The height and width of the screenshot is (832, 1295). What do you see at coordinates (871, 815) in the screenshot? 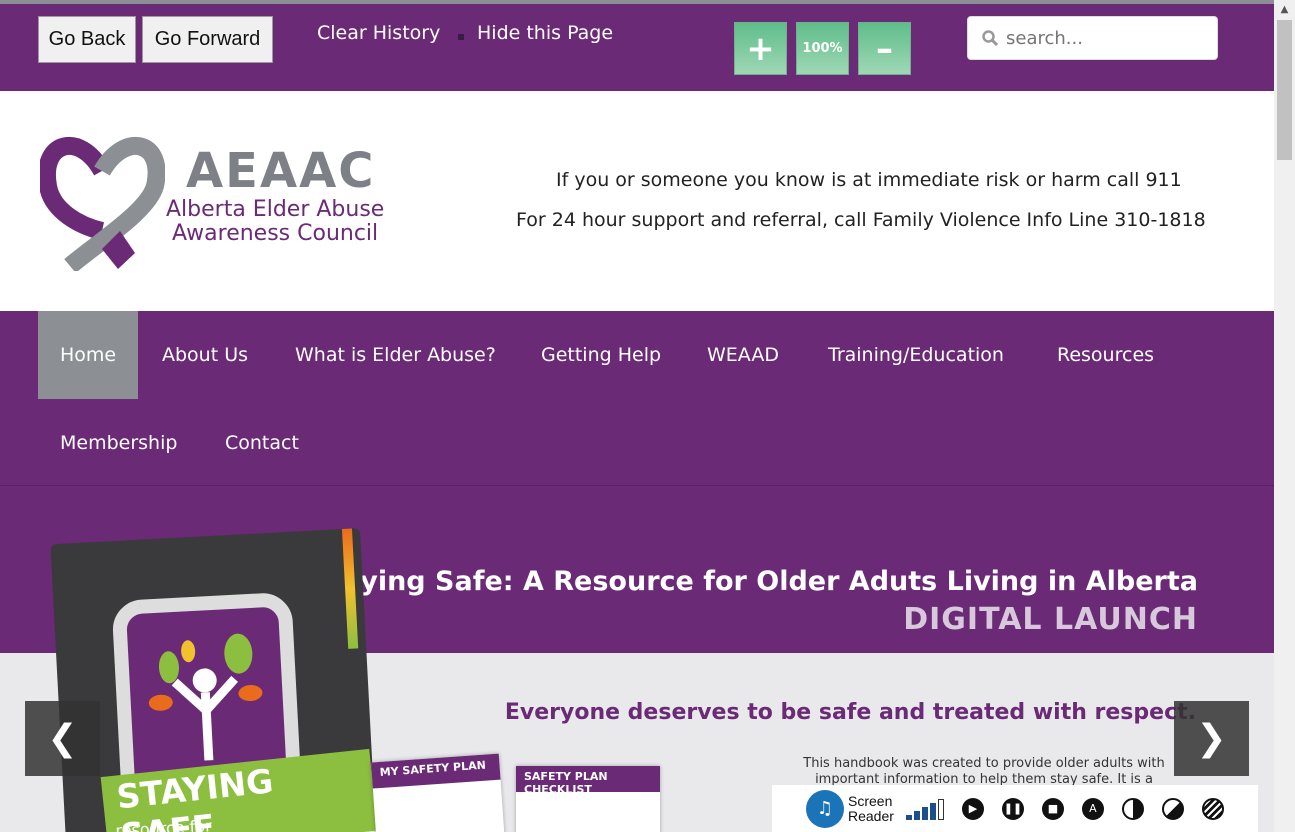
I see `screen-reader-label-line2: Reader` at bounding box center [871, 815].